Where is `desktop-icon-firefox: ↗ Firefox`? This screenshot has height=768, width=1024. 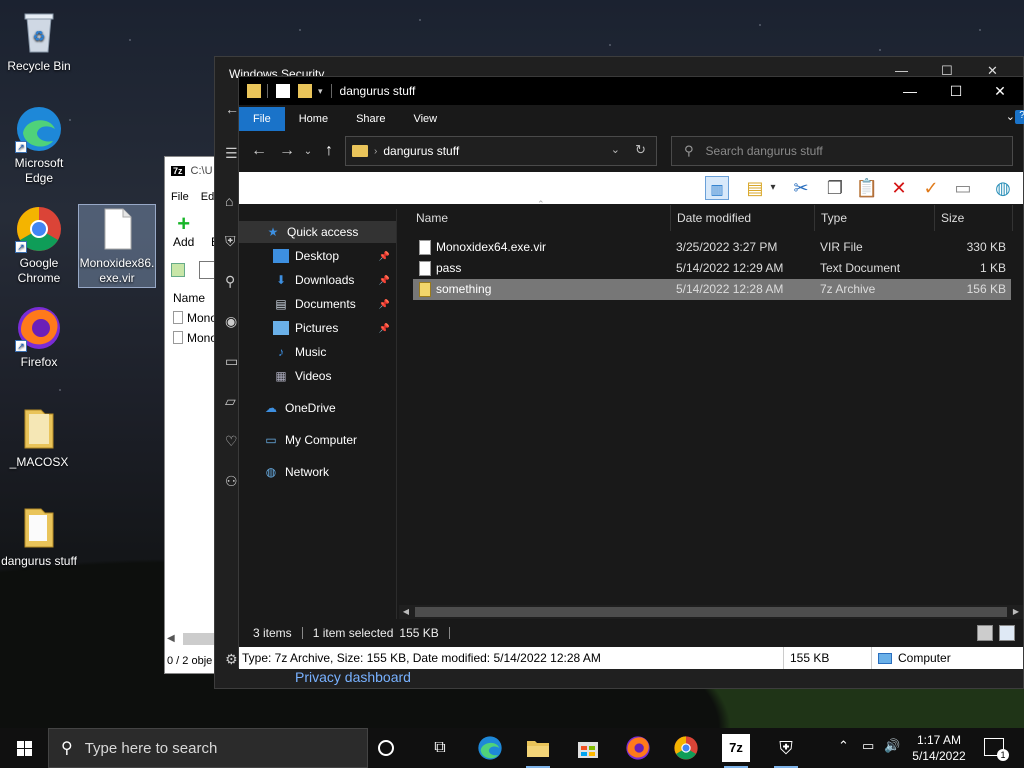
desktop-icon-firefox: ↗ Firefox is located at coordinates (39, 337).